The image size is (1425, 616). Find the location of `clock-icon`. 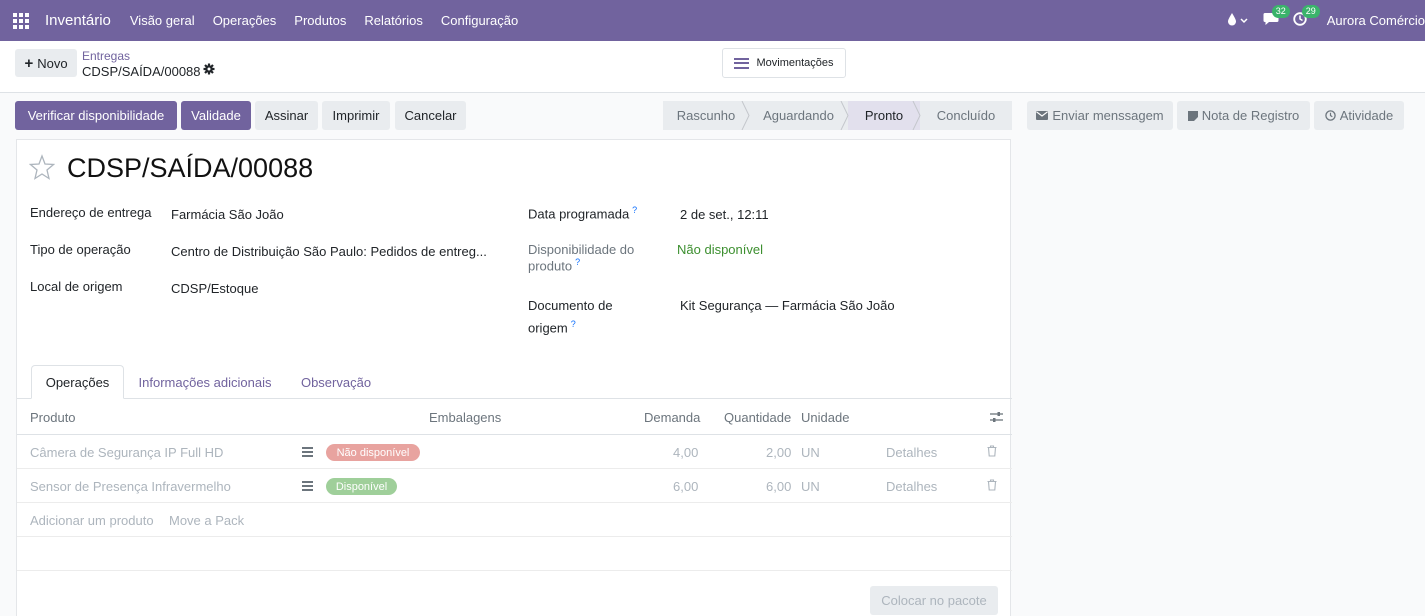

clock-icon is located at coordinates (1330, 115).